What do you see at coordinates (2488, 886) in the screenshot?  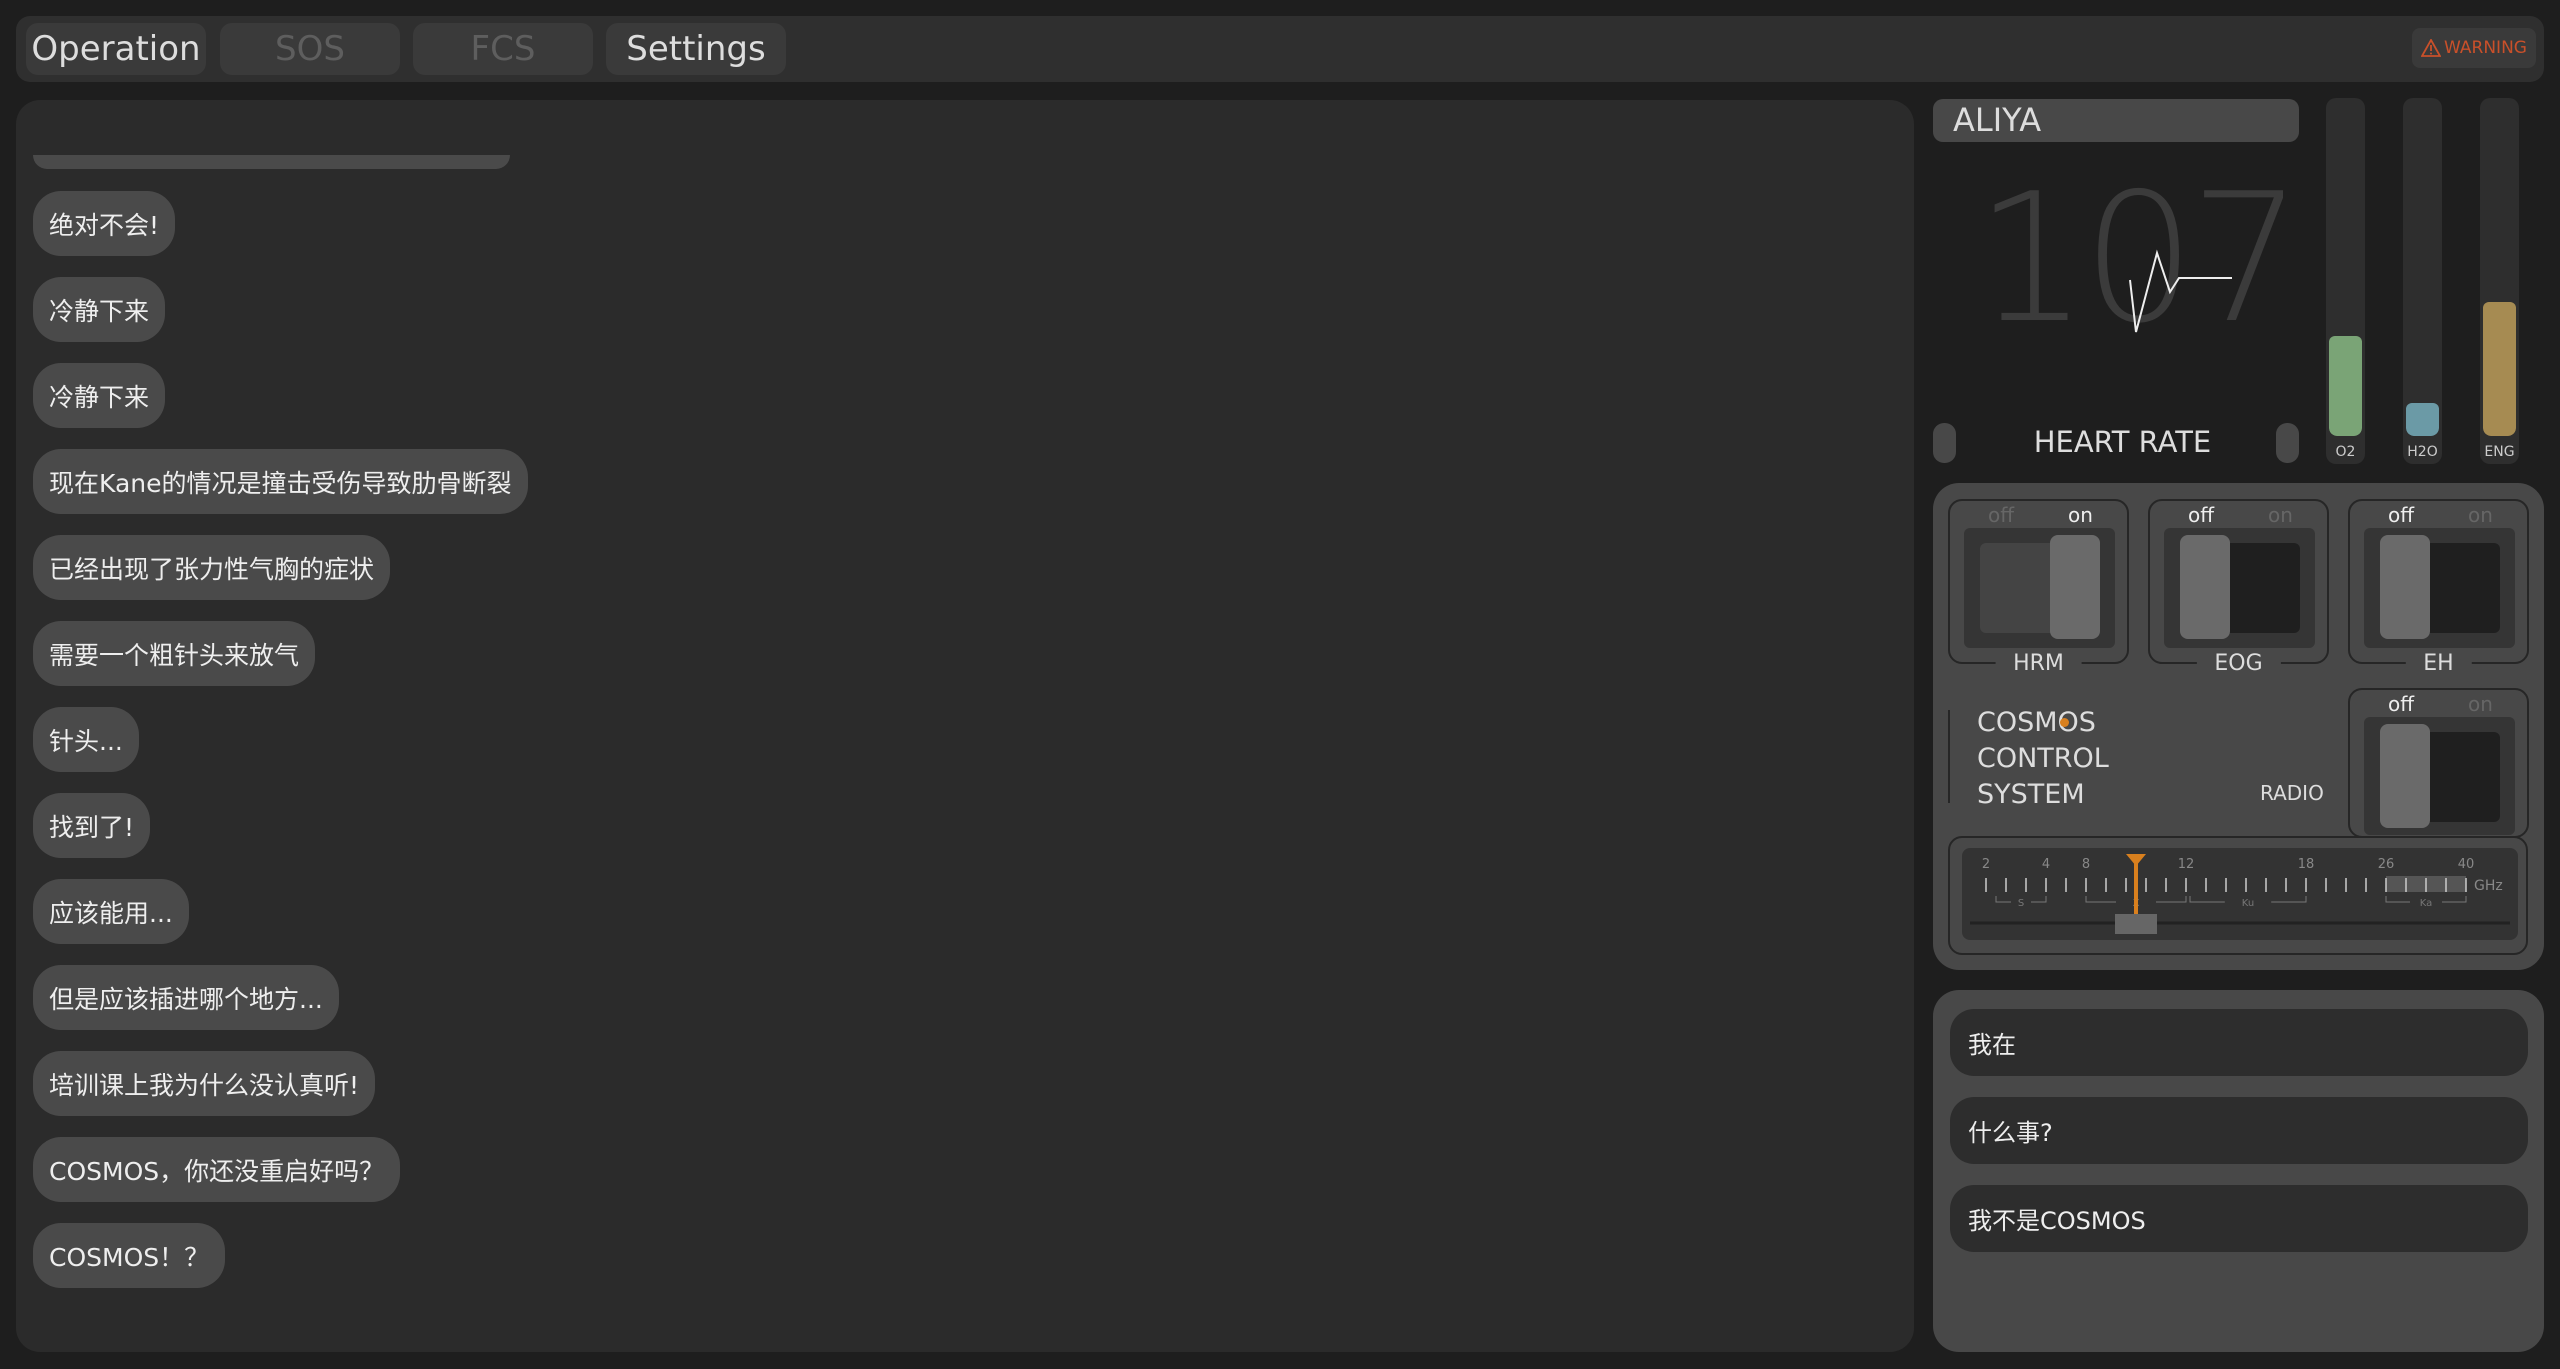 I see `dial-unit: GHz` at bounding box center [2488, 886].